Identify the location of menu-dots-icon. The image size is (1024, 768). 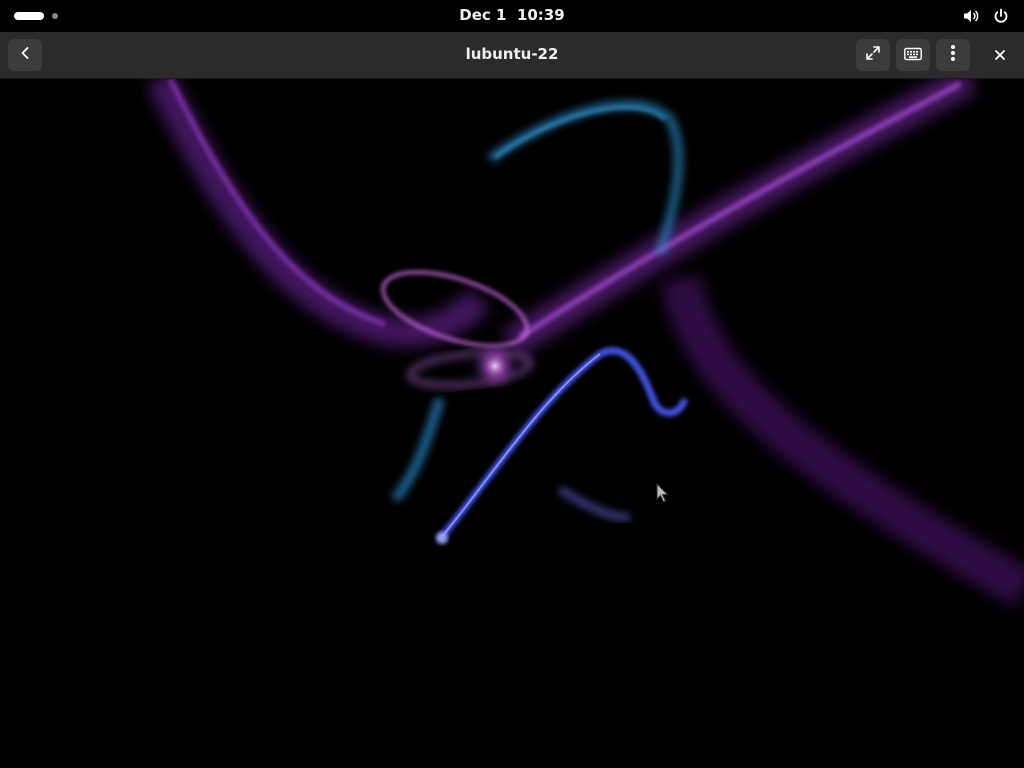
(953, 55).